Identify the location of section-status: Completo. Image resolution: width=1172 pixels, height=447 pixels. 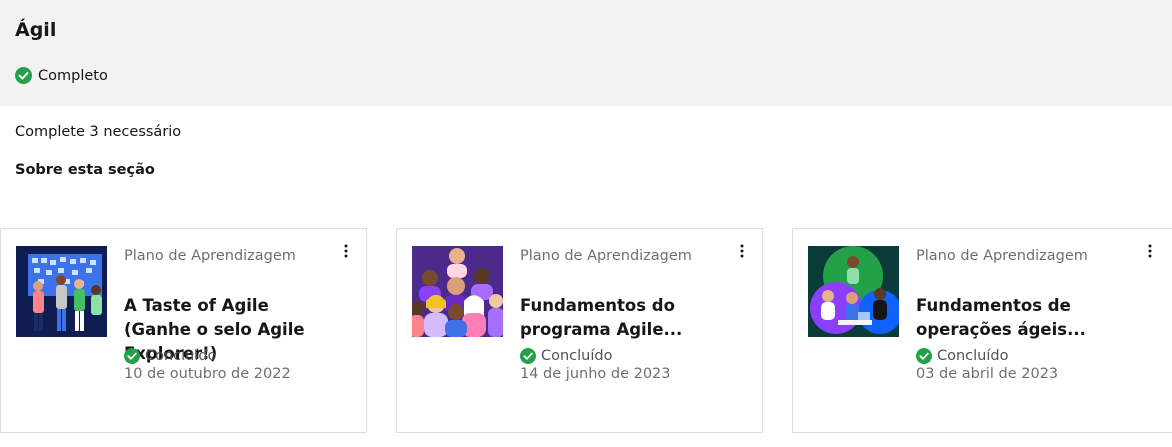
(61, 75).